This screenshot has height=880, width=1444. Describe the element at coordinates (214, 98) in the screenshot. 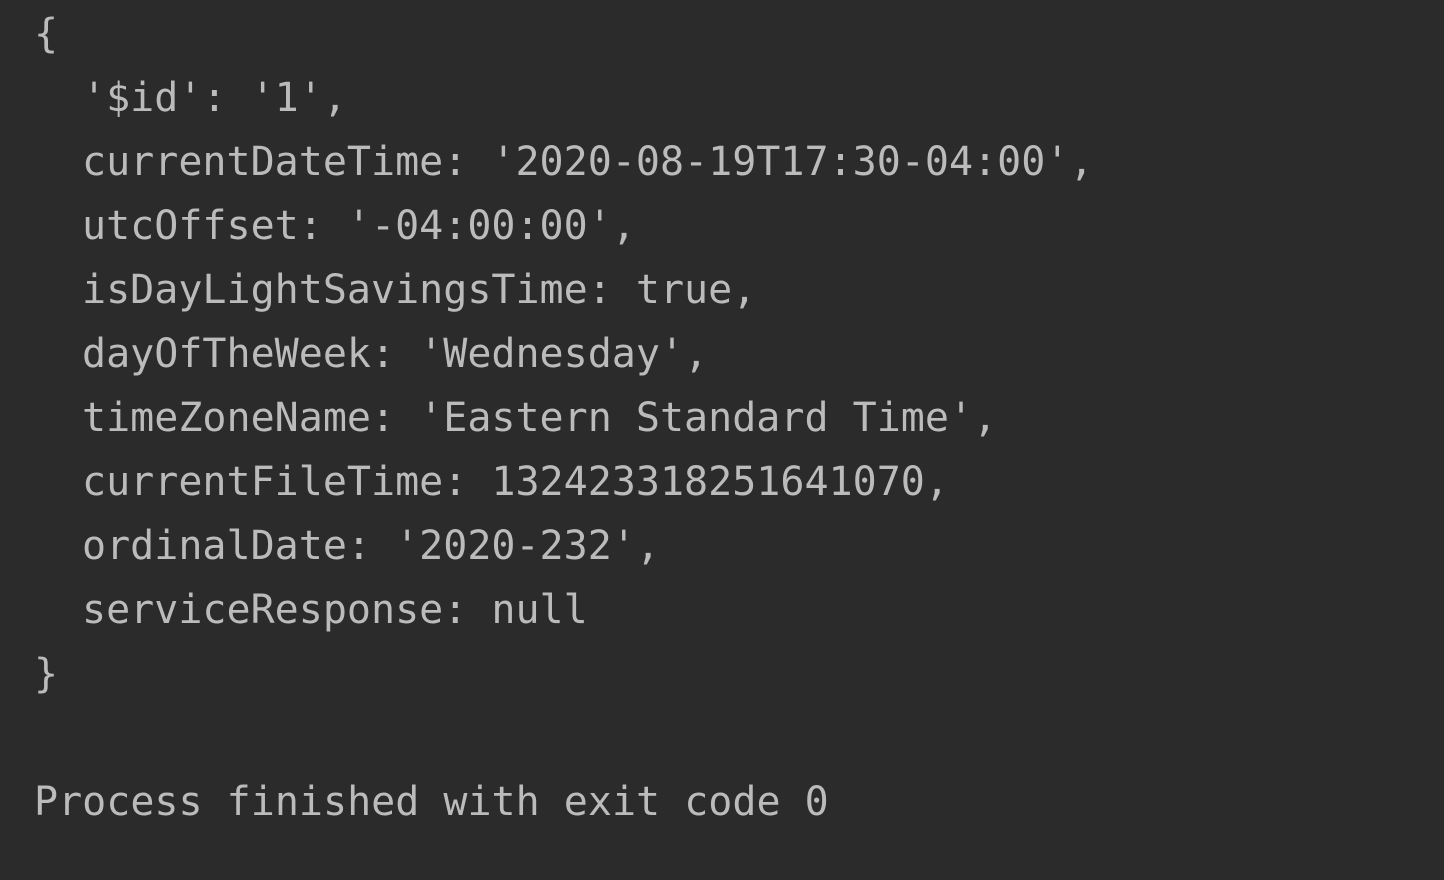

I see `console-line-id: '$id': '1',` at that location.